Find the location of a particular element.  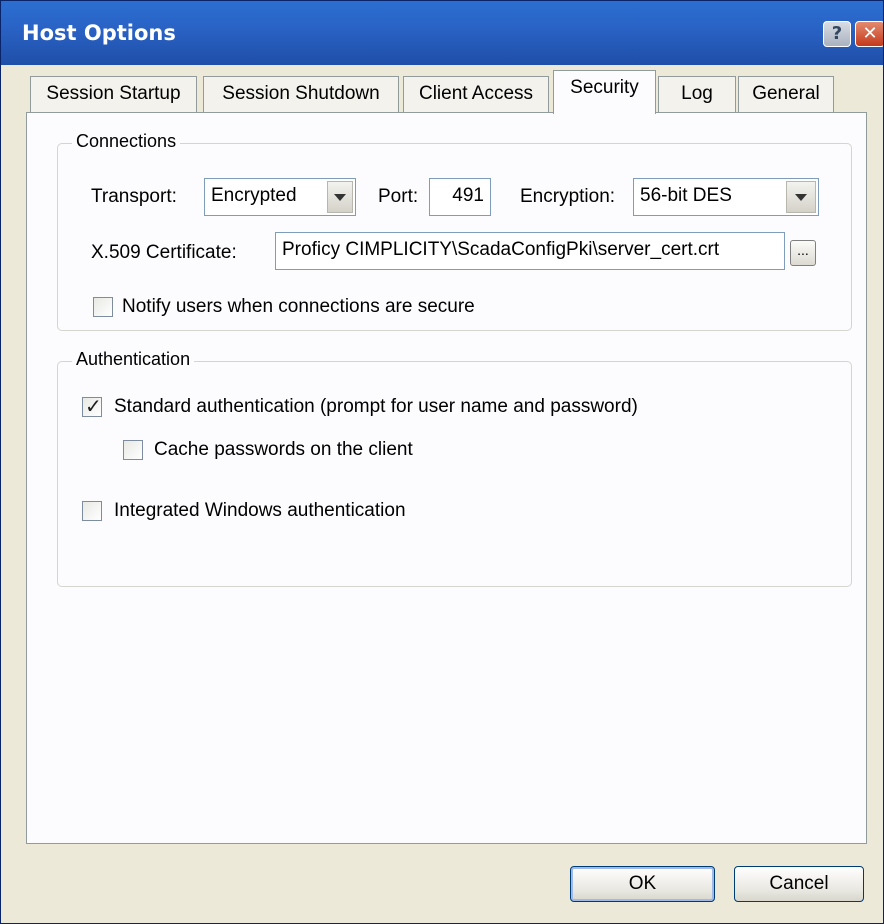

integrated-auth-label: Integrated Windows authentication is located at coordinates (260, 510).